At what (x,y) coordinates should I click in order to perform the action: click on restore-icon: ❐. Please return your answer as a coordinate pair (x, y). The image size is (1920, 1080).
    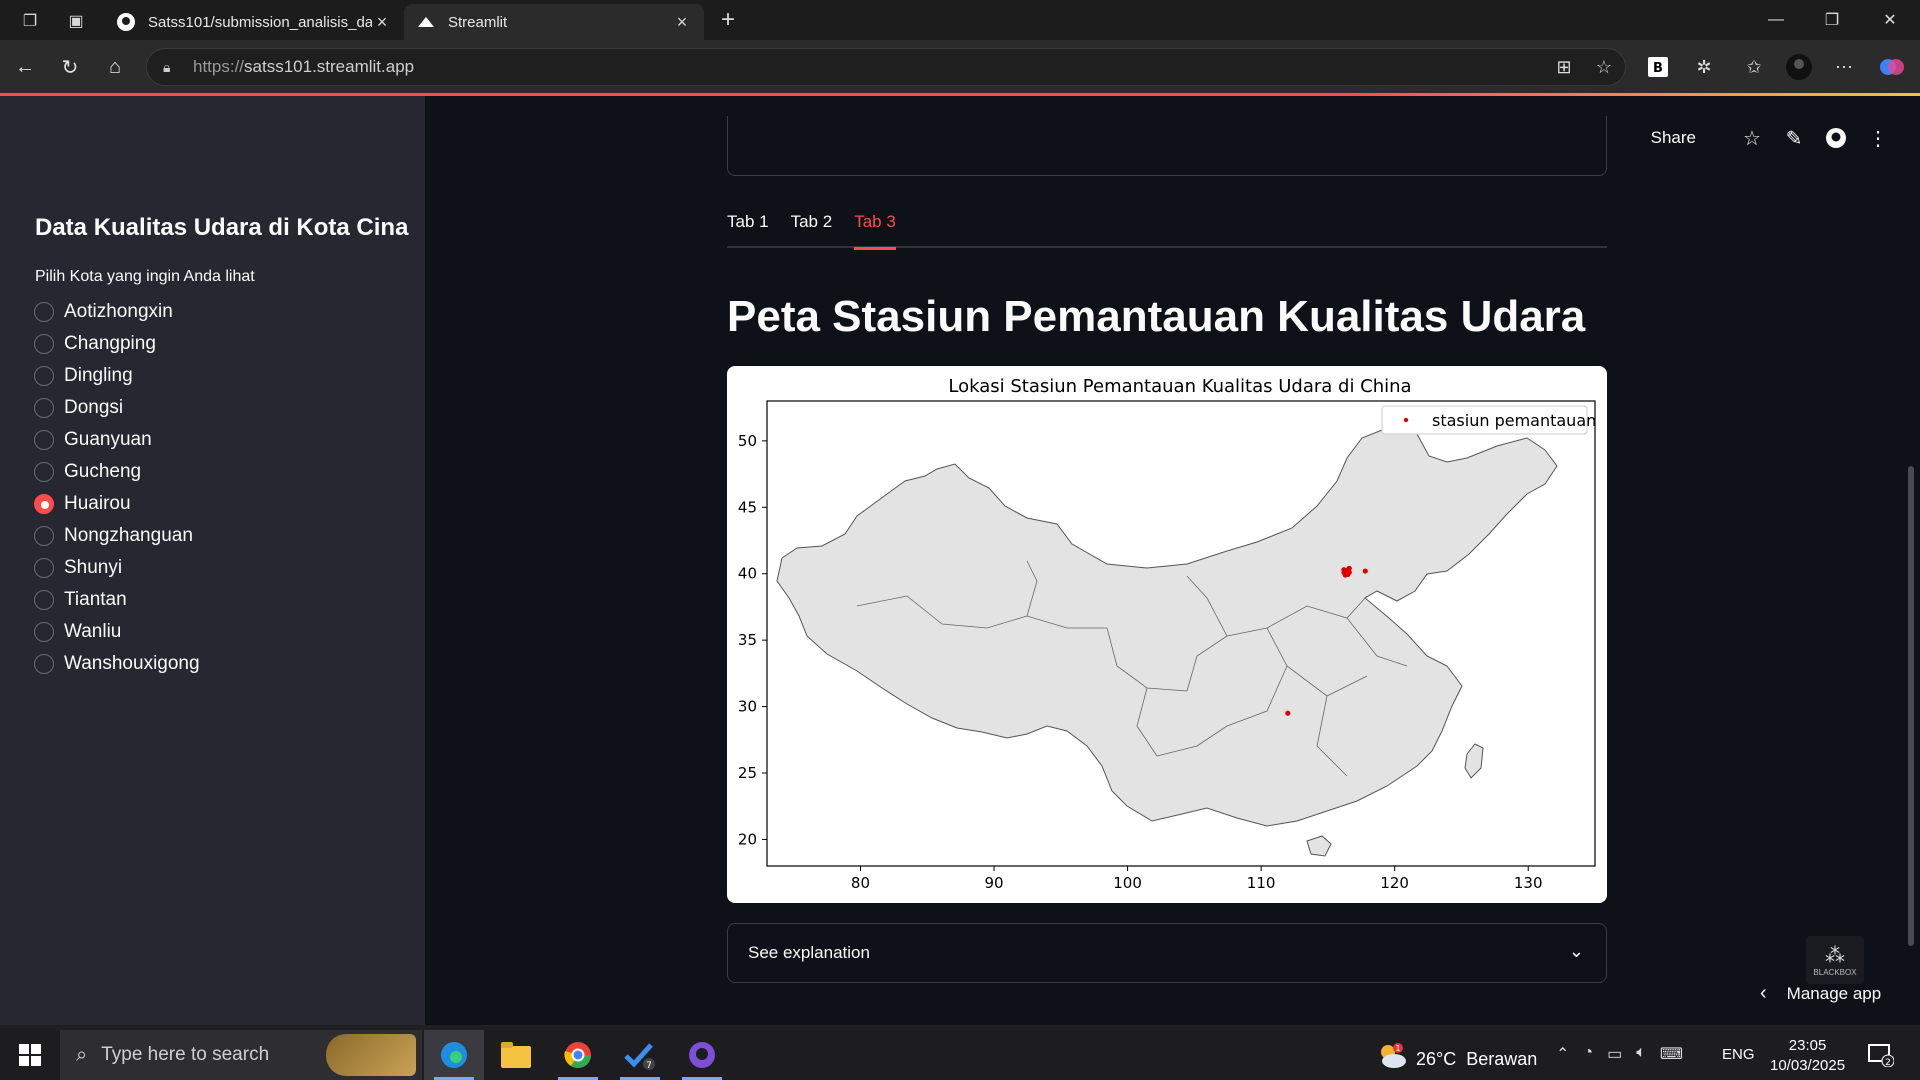
    Looking at the image, I should click on (1832, 20).